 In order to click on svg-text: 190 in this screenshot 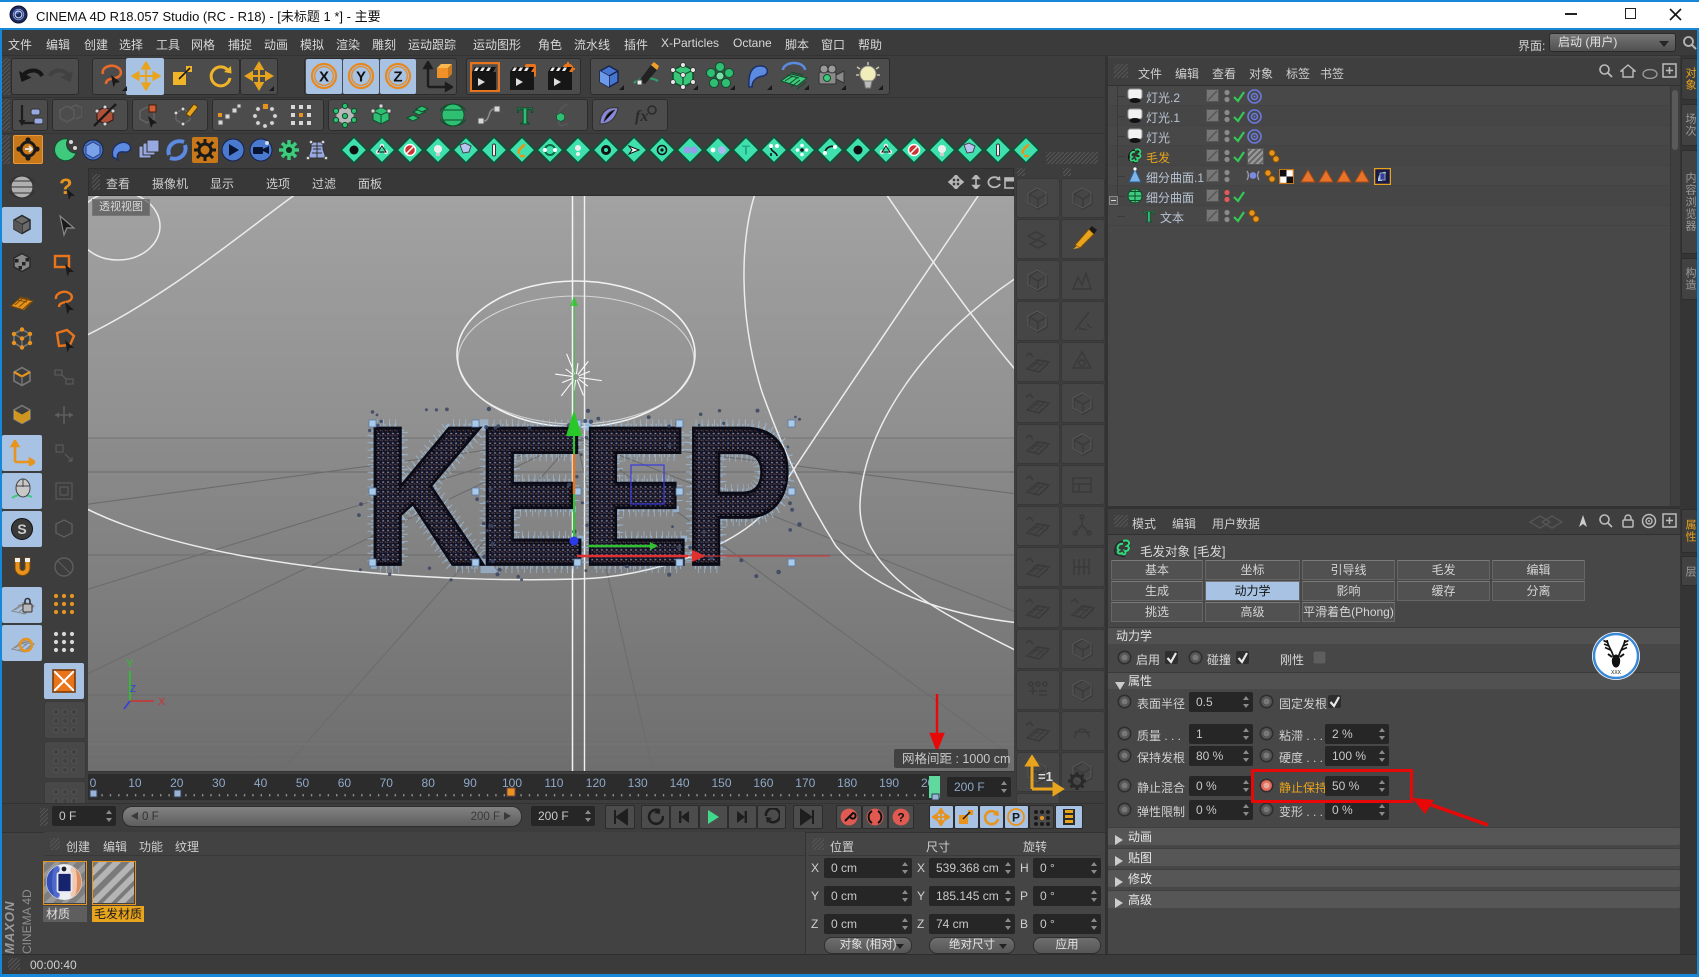, I will do `click(889, 783)`.